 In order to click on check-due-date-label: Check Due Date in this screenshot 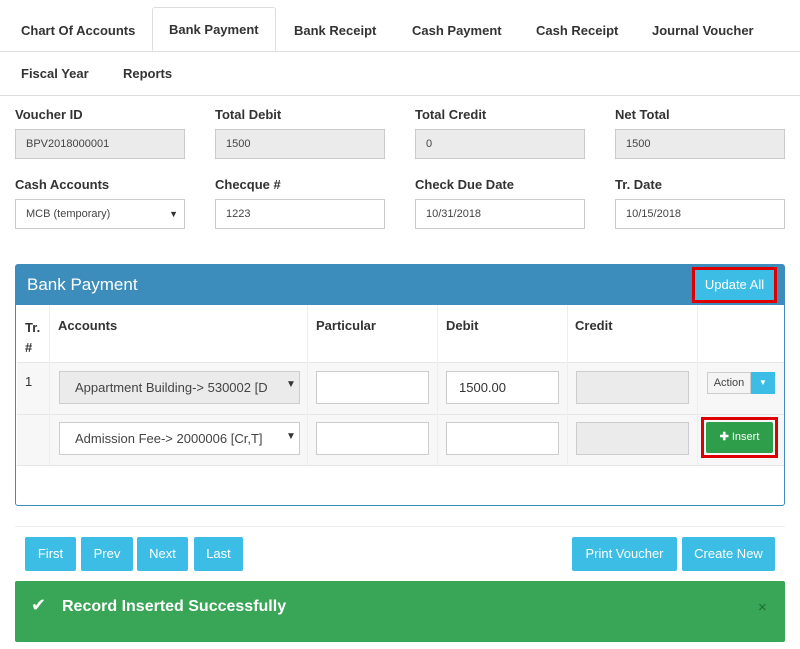, I will do `click(464, 184)`.